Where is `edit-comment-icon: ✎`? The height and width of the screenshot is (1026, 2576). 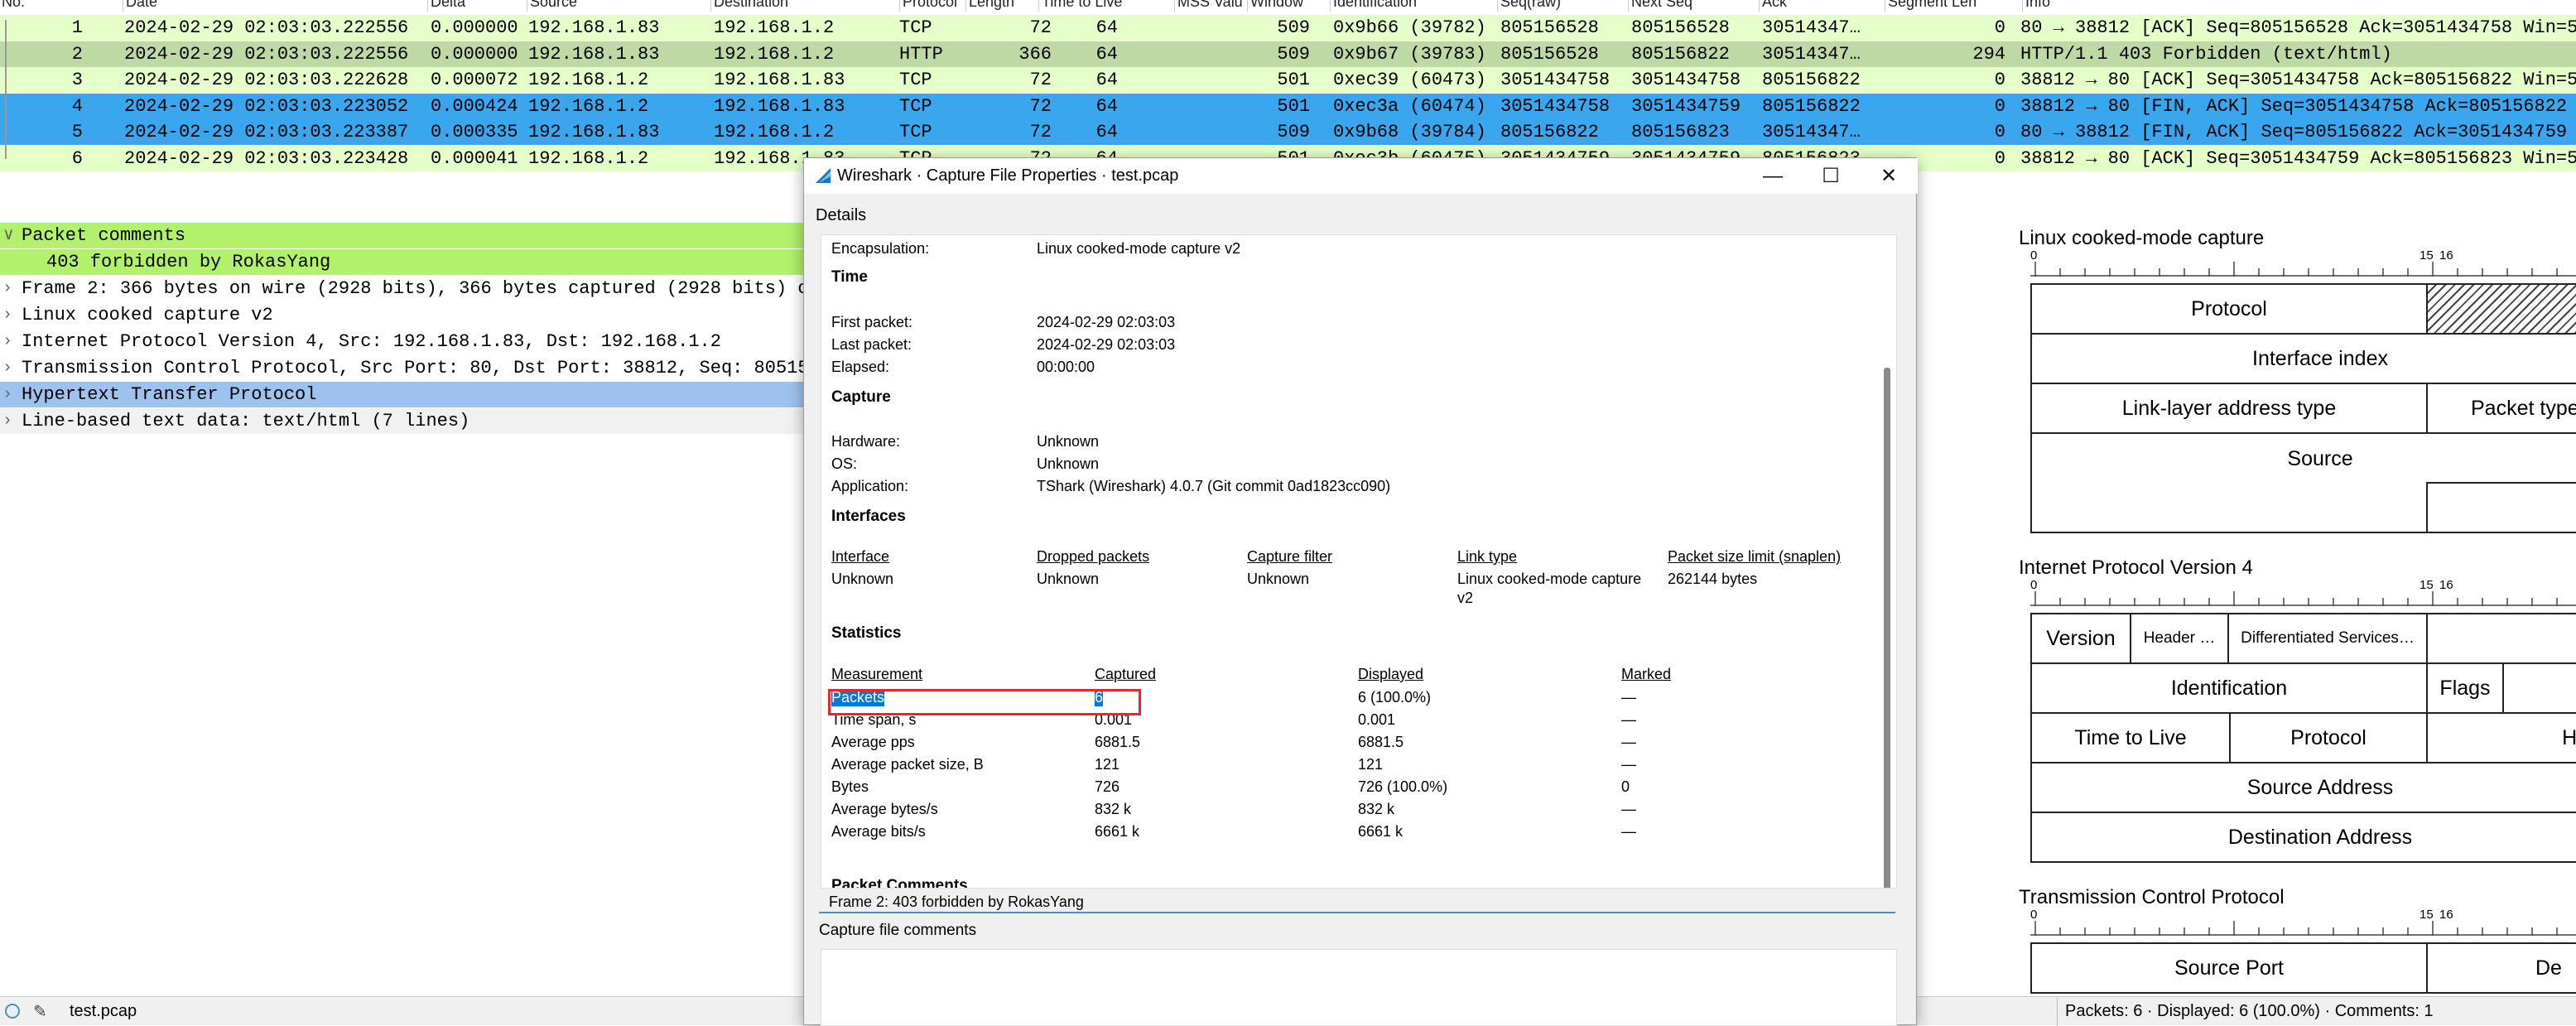
edit-comment-icon: ✎ is located at coordinates (40, 1011).